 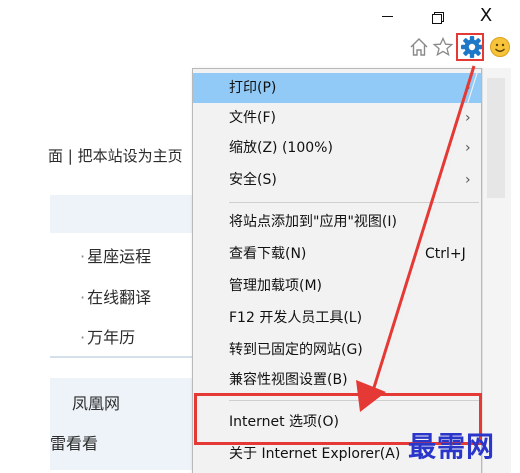 I want to click on service-label: 在线翻译, so click(x=119, y=297).